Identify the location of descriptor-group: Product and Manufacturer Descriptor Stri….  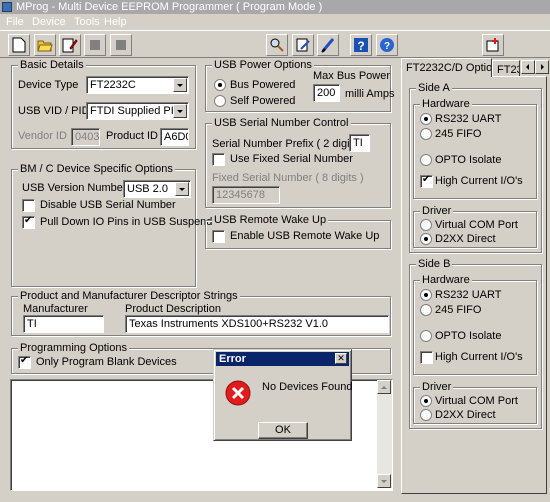
(201, 313).